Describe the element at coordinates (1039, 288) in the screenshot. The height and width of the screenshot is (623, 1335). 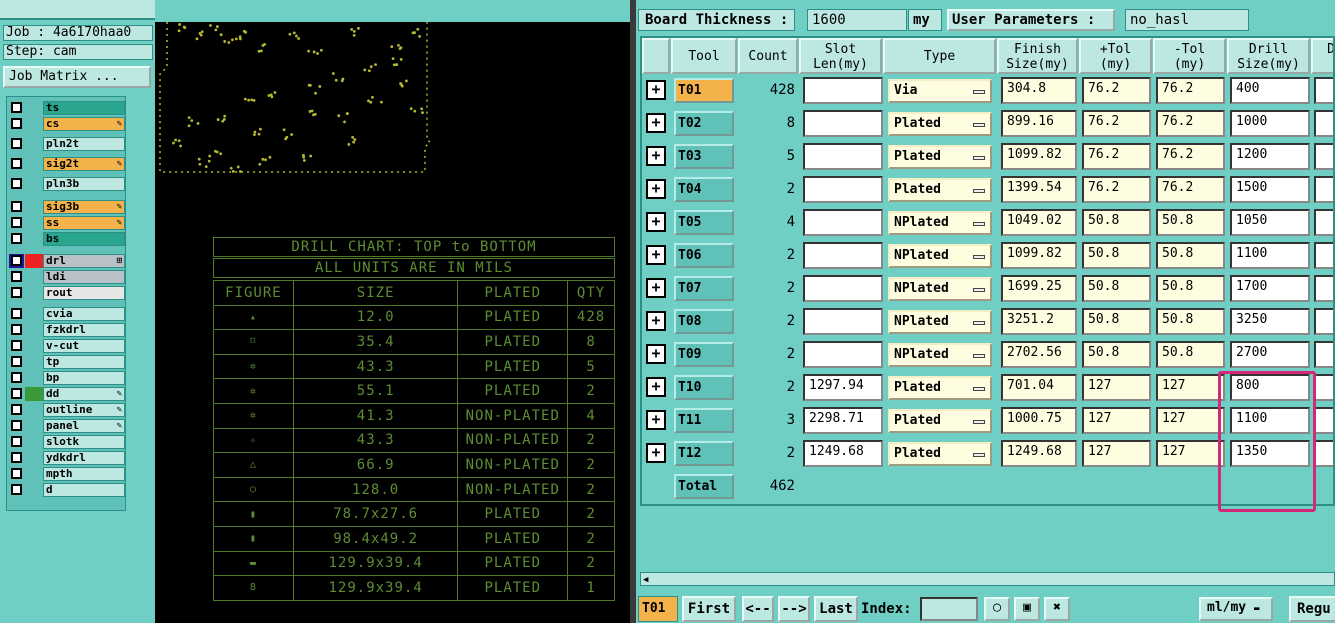
I see `finish-size-field: 1699.25` at that location.